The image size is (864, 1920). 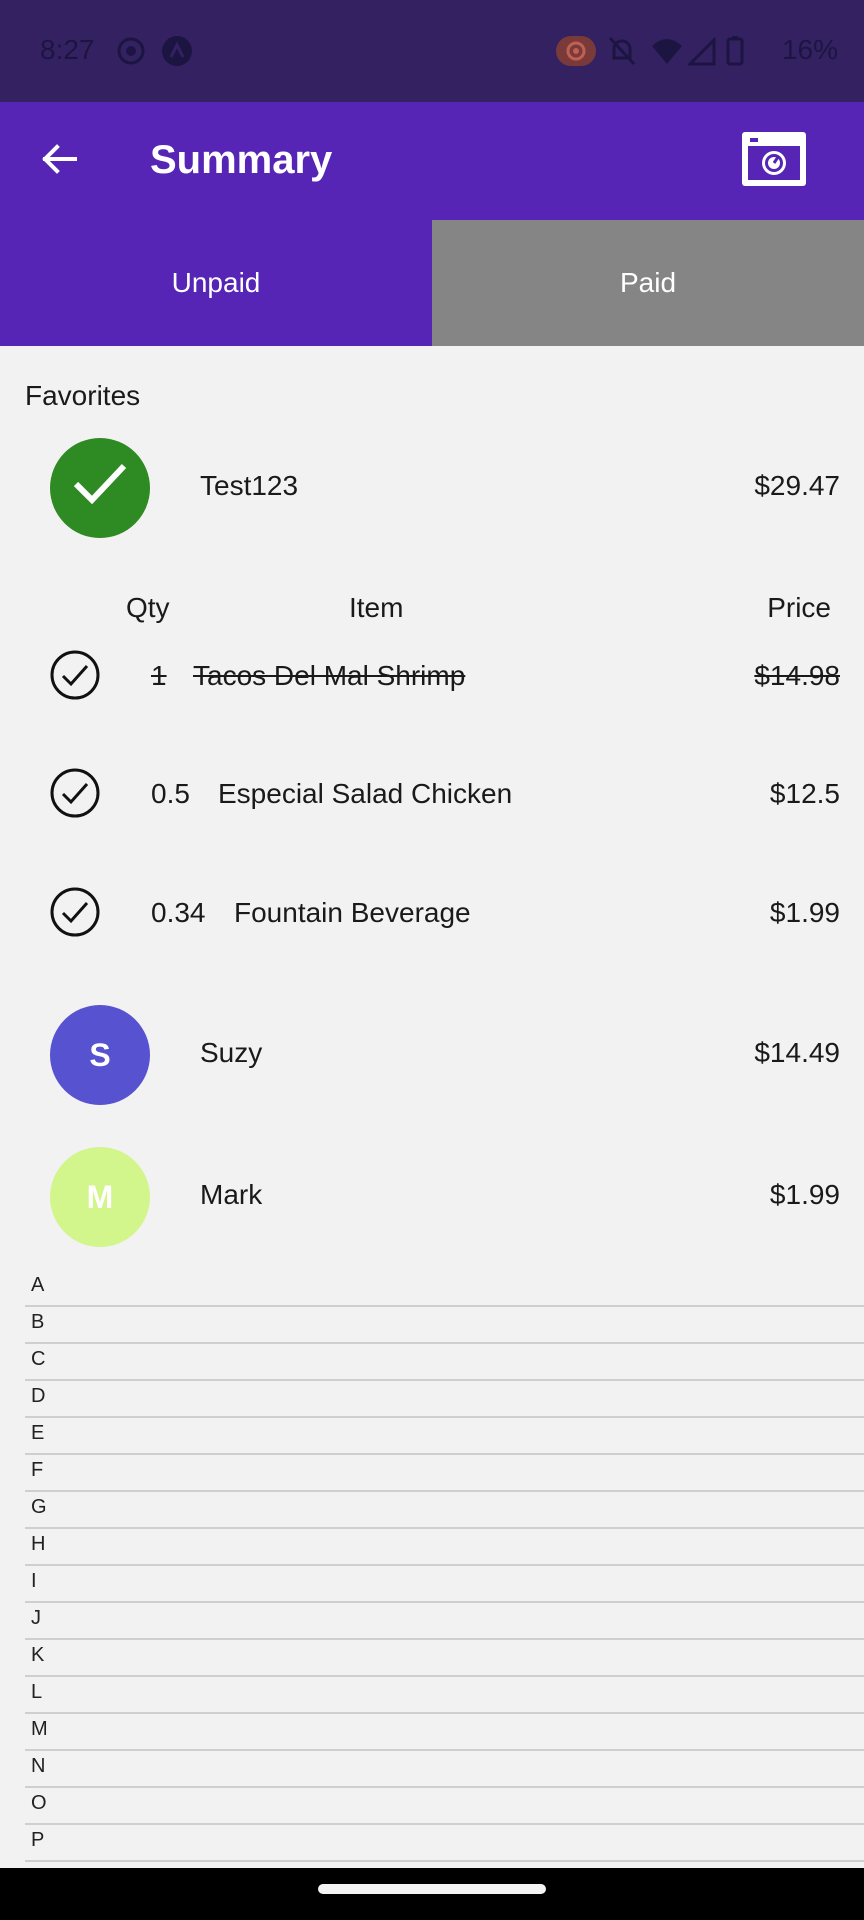 I want to click on person-amount: $29.47, so click(x=797, y=485).